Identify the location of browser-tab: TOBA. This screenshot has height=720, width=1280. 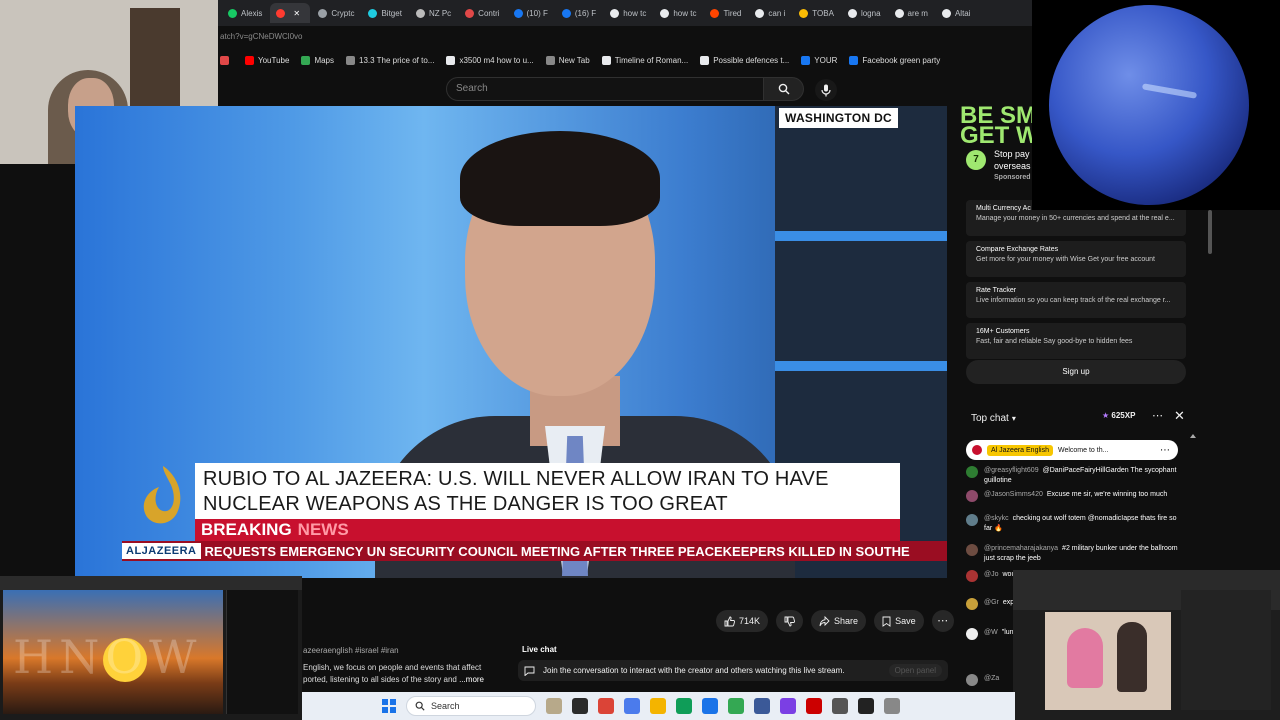
(816, 13).